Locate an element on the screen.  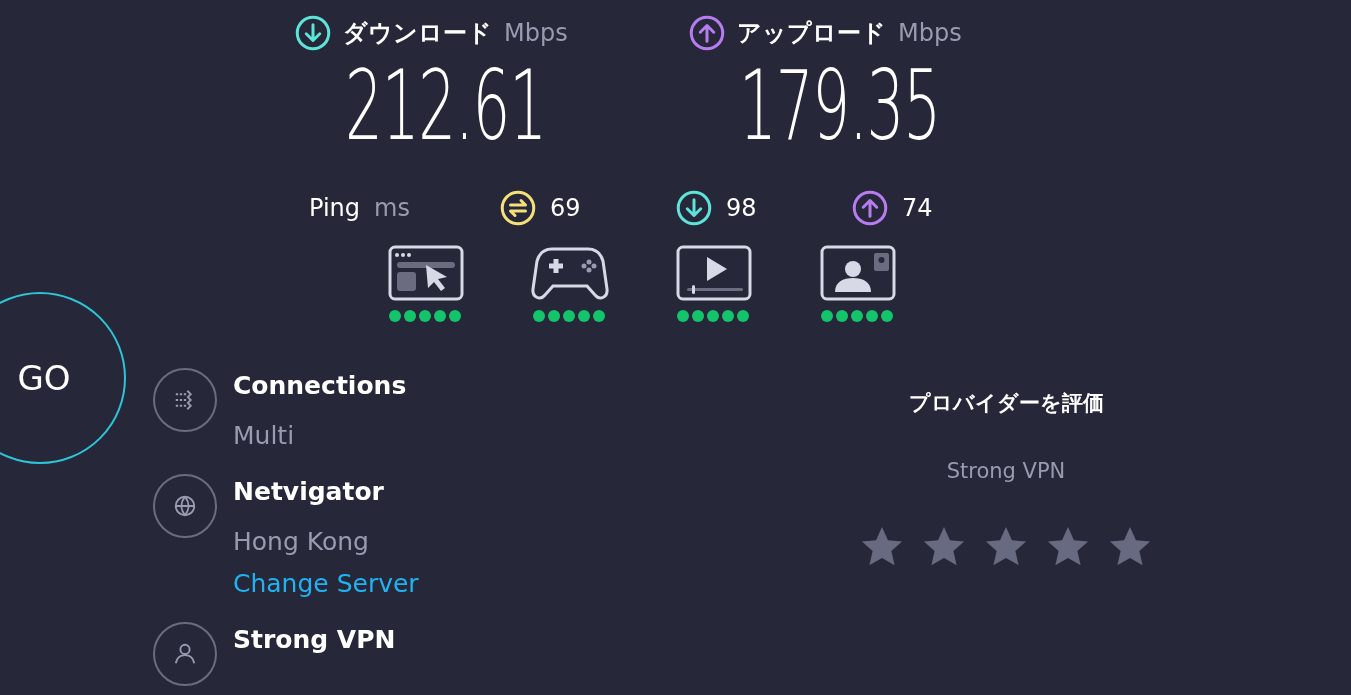
video-call-icon is located at coordinates (858, 273).